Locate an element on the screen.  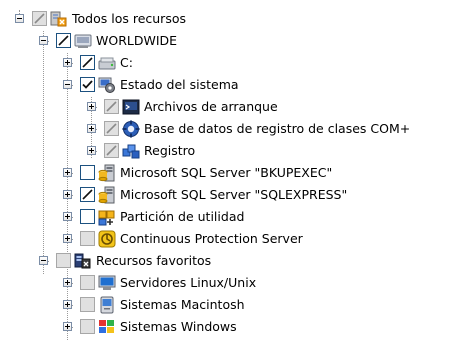
tree-node-label: Registro is located at coordinates (170, 150).